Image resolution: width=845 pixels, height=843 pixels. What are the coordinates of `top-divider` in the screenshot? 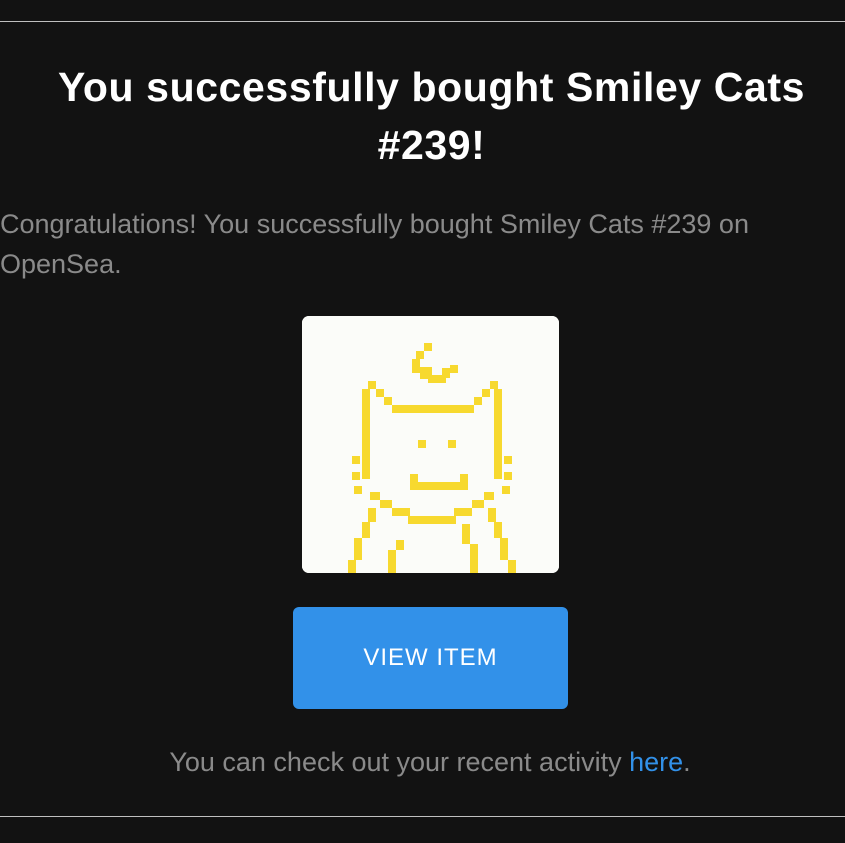 It's located at (422, 21).